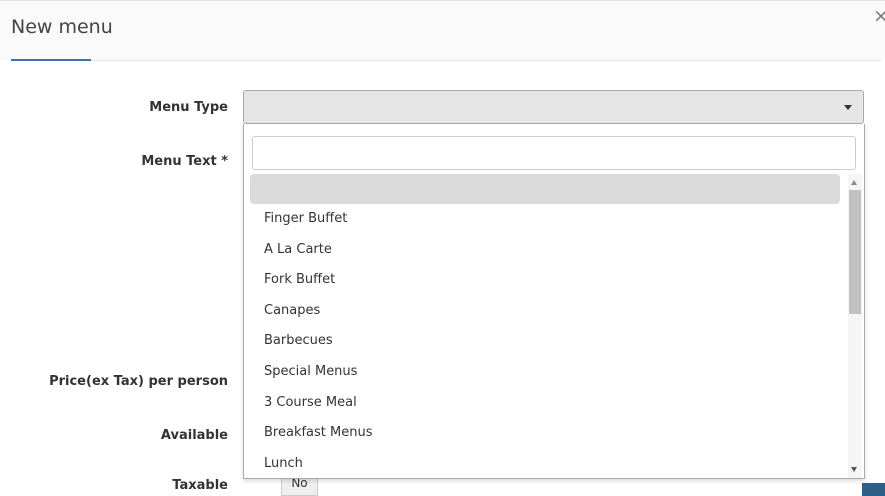 Image resolution: width=885 pixels, height=496 pixels. Describe the element at coordinates (553, 107) in the screenshot. I see `menu-type-select` at that location.